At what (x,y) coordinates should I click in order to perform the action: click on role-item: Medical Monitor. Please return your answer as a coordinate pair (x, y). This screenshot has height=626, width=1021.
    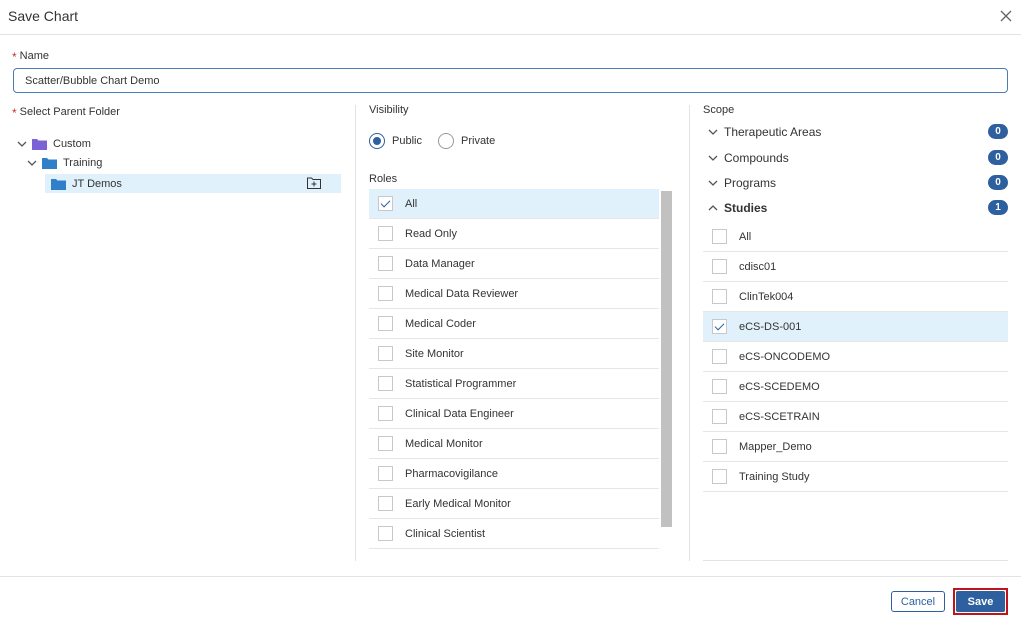
    Looking at the image, I should click on (514, 444).